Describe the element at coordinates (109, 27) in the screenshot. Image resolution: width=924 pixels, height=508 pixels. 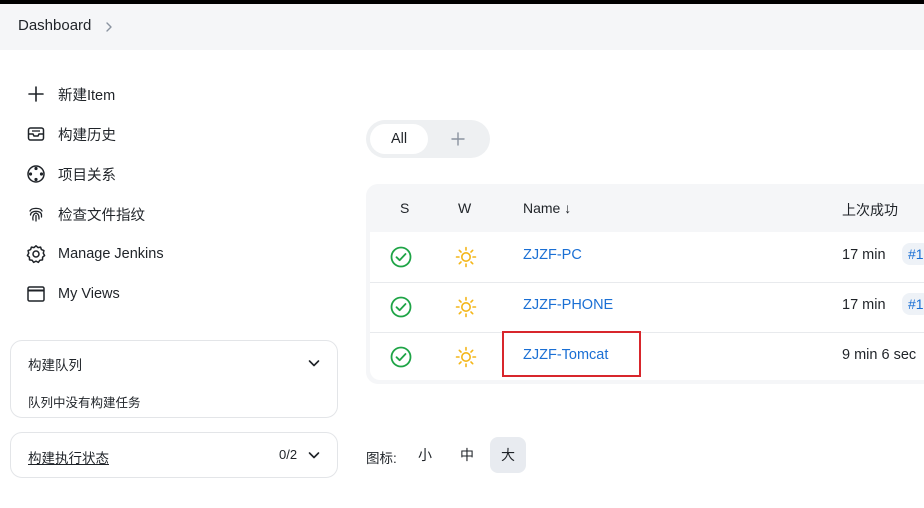
I see `chevron-right-icon` at that location.